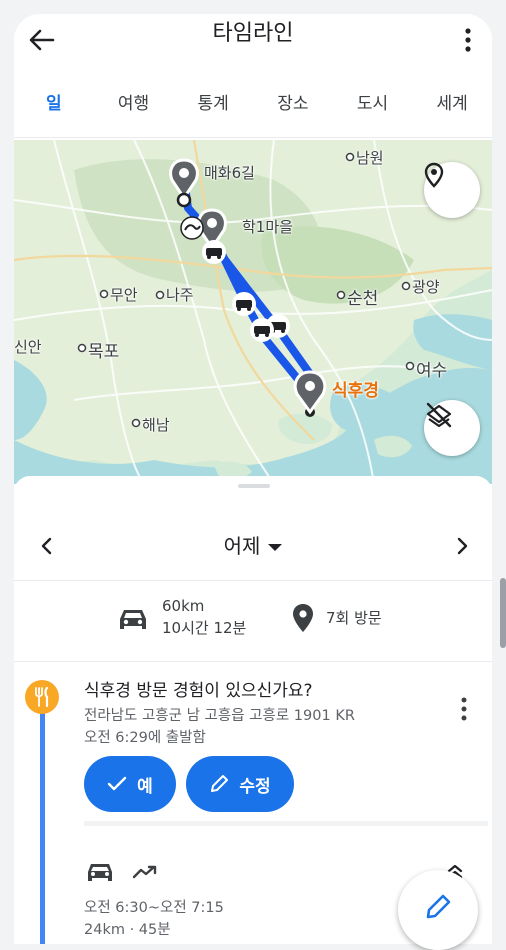 The width and height of the screenshot is (506, 950). I want to click on place-question: 식후경 방문 경험이 있으신가요?, so click(198, 688).